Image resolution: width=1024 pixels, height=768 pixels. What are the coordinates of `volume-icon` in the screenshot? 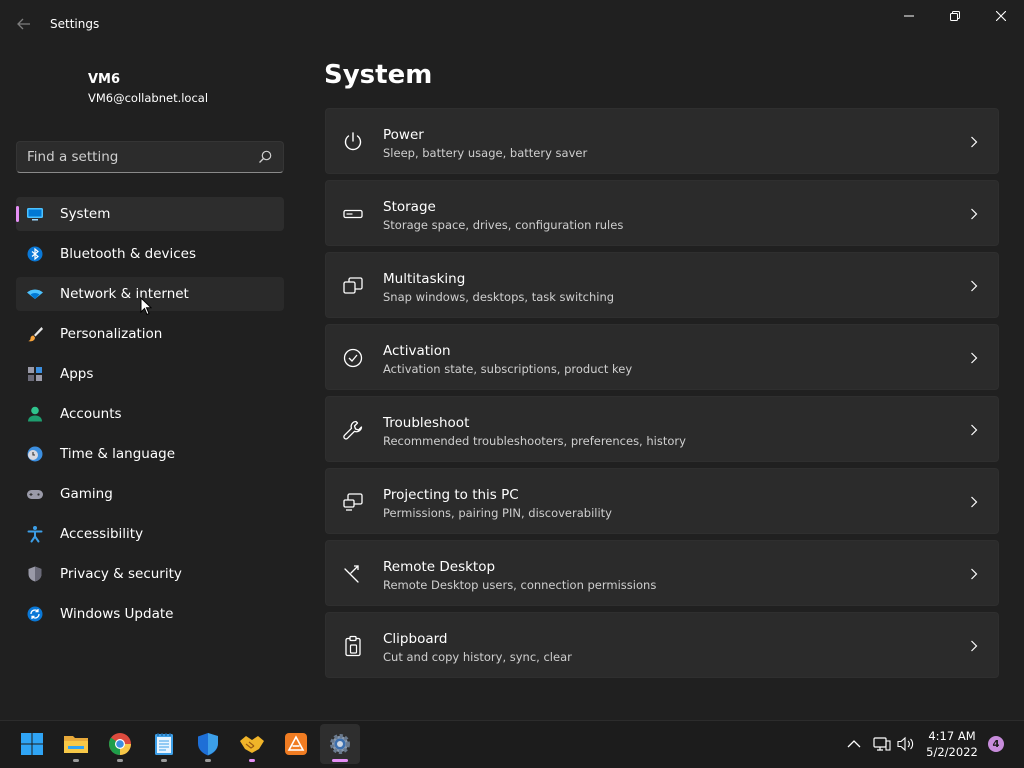 It's located at (905, 744).